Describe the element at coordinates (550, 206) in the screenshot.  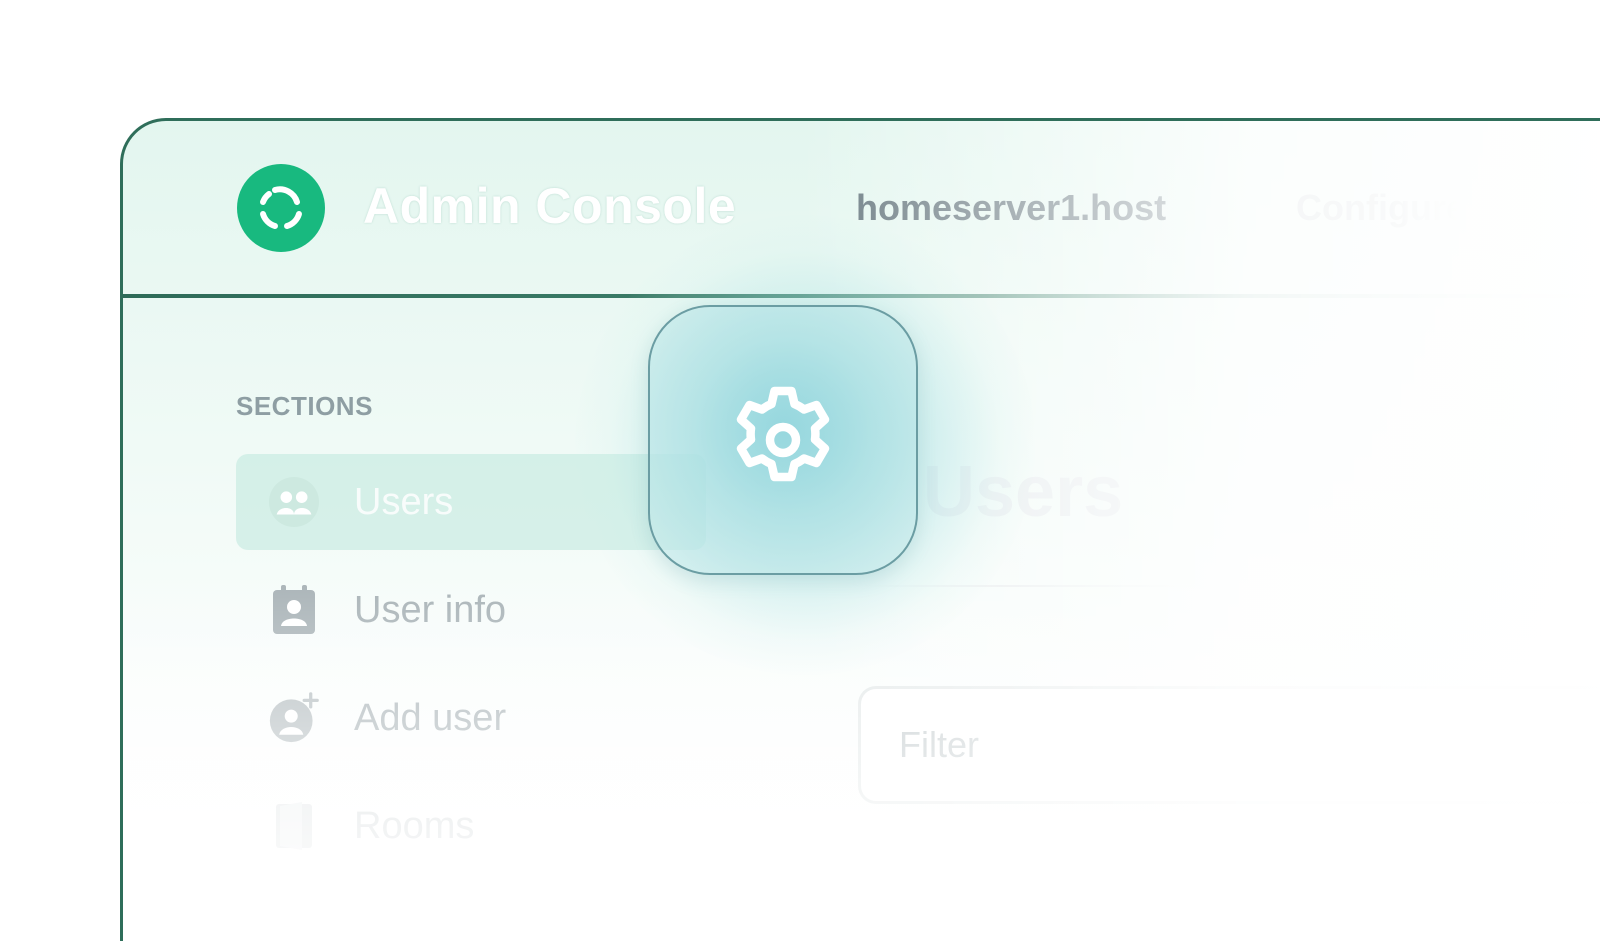
I see `app-title: Admin Console` at that location.